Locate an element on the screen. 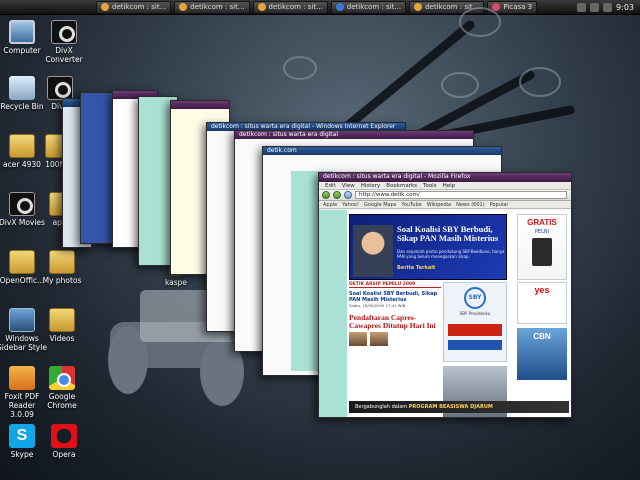 Image resolution: width=640 pixels, height=480 pixels. menu-history: History is located at coordinates (371, 185).